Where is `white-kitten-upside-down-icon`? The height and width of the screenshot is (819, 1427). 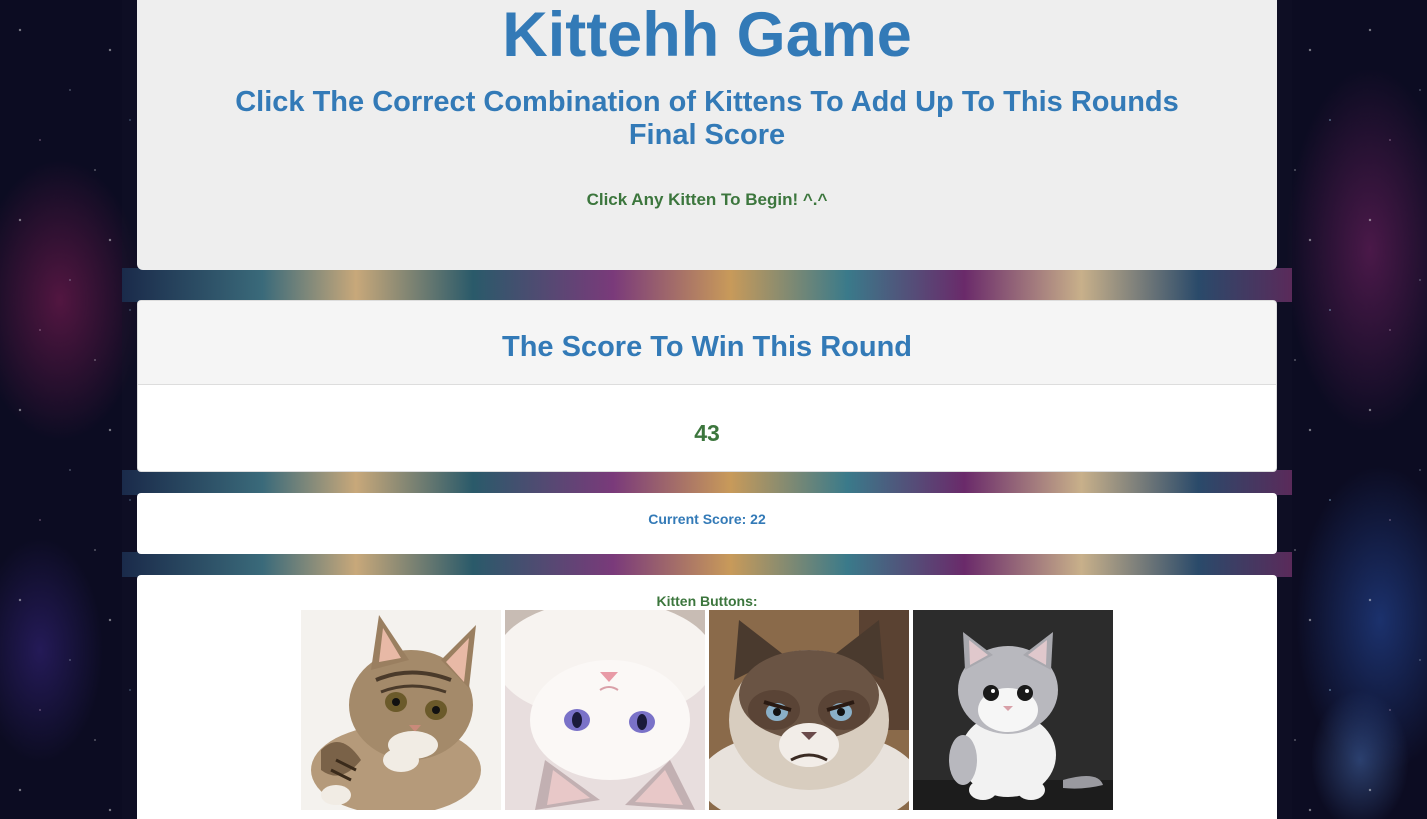 white-kitten-upside-down-icon is located at coordinates (605, 710).